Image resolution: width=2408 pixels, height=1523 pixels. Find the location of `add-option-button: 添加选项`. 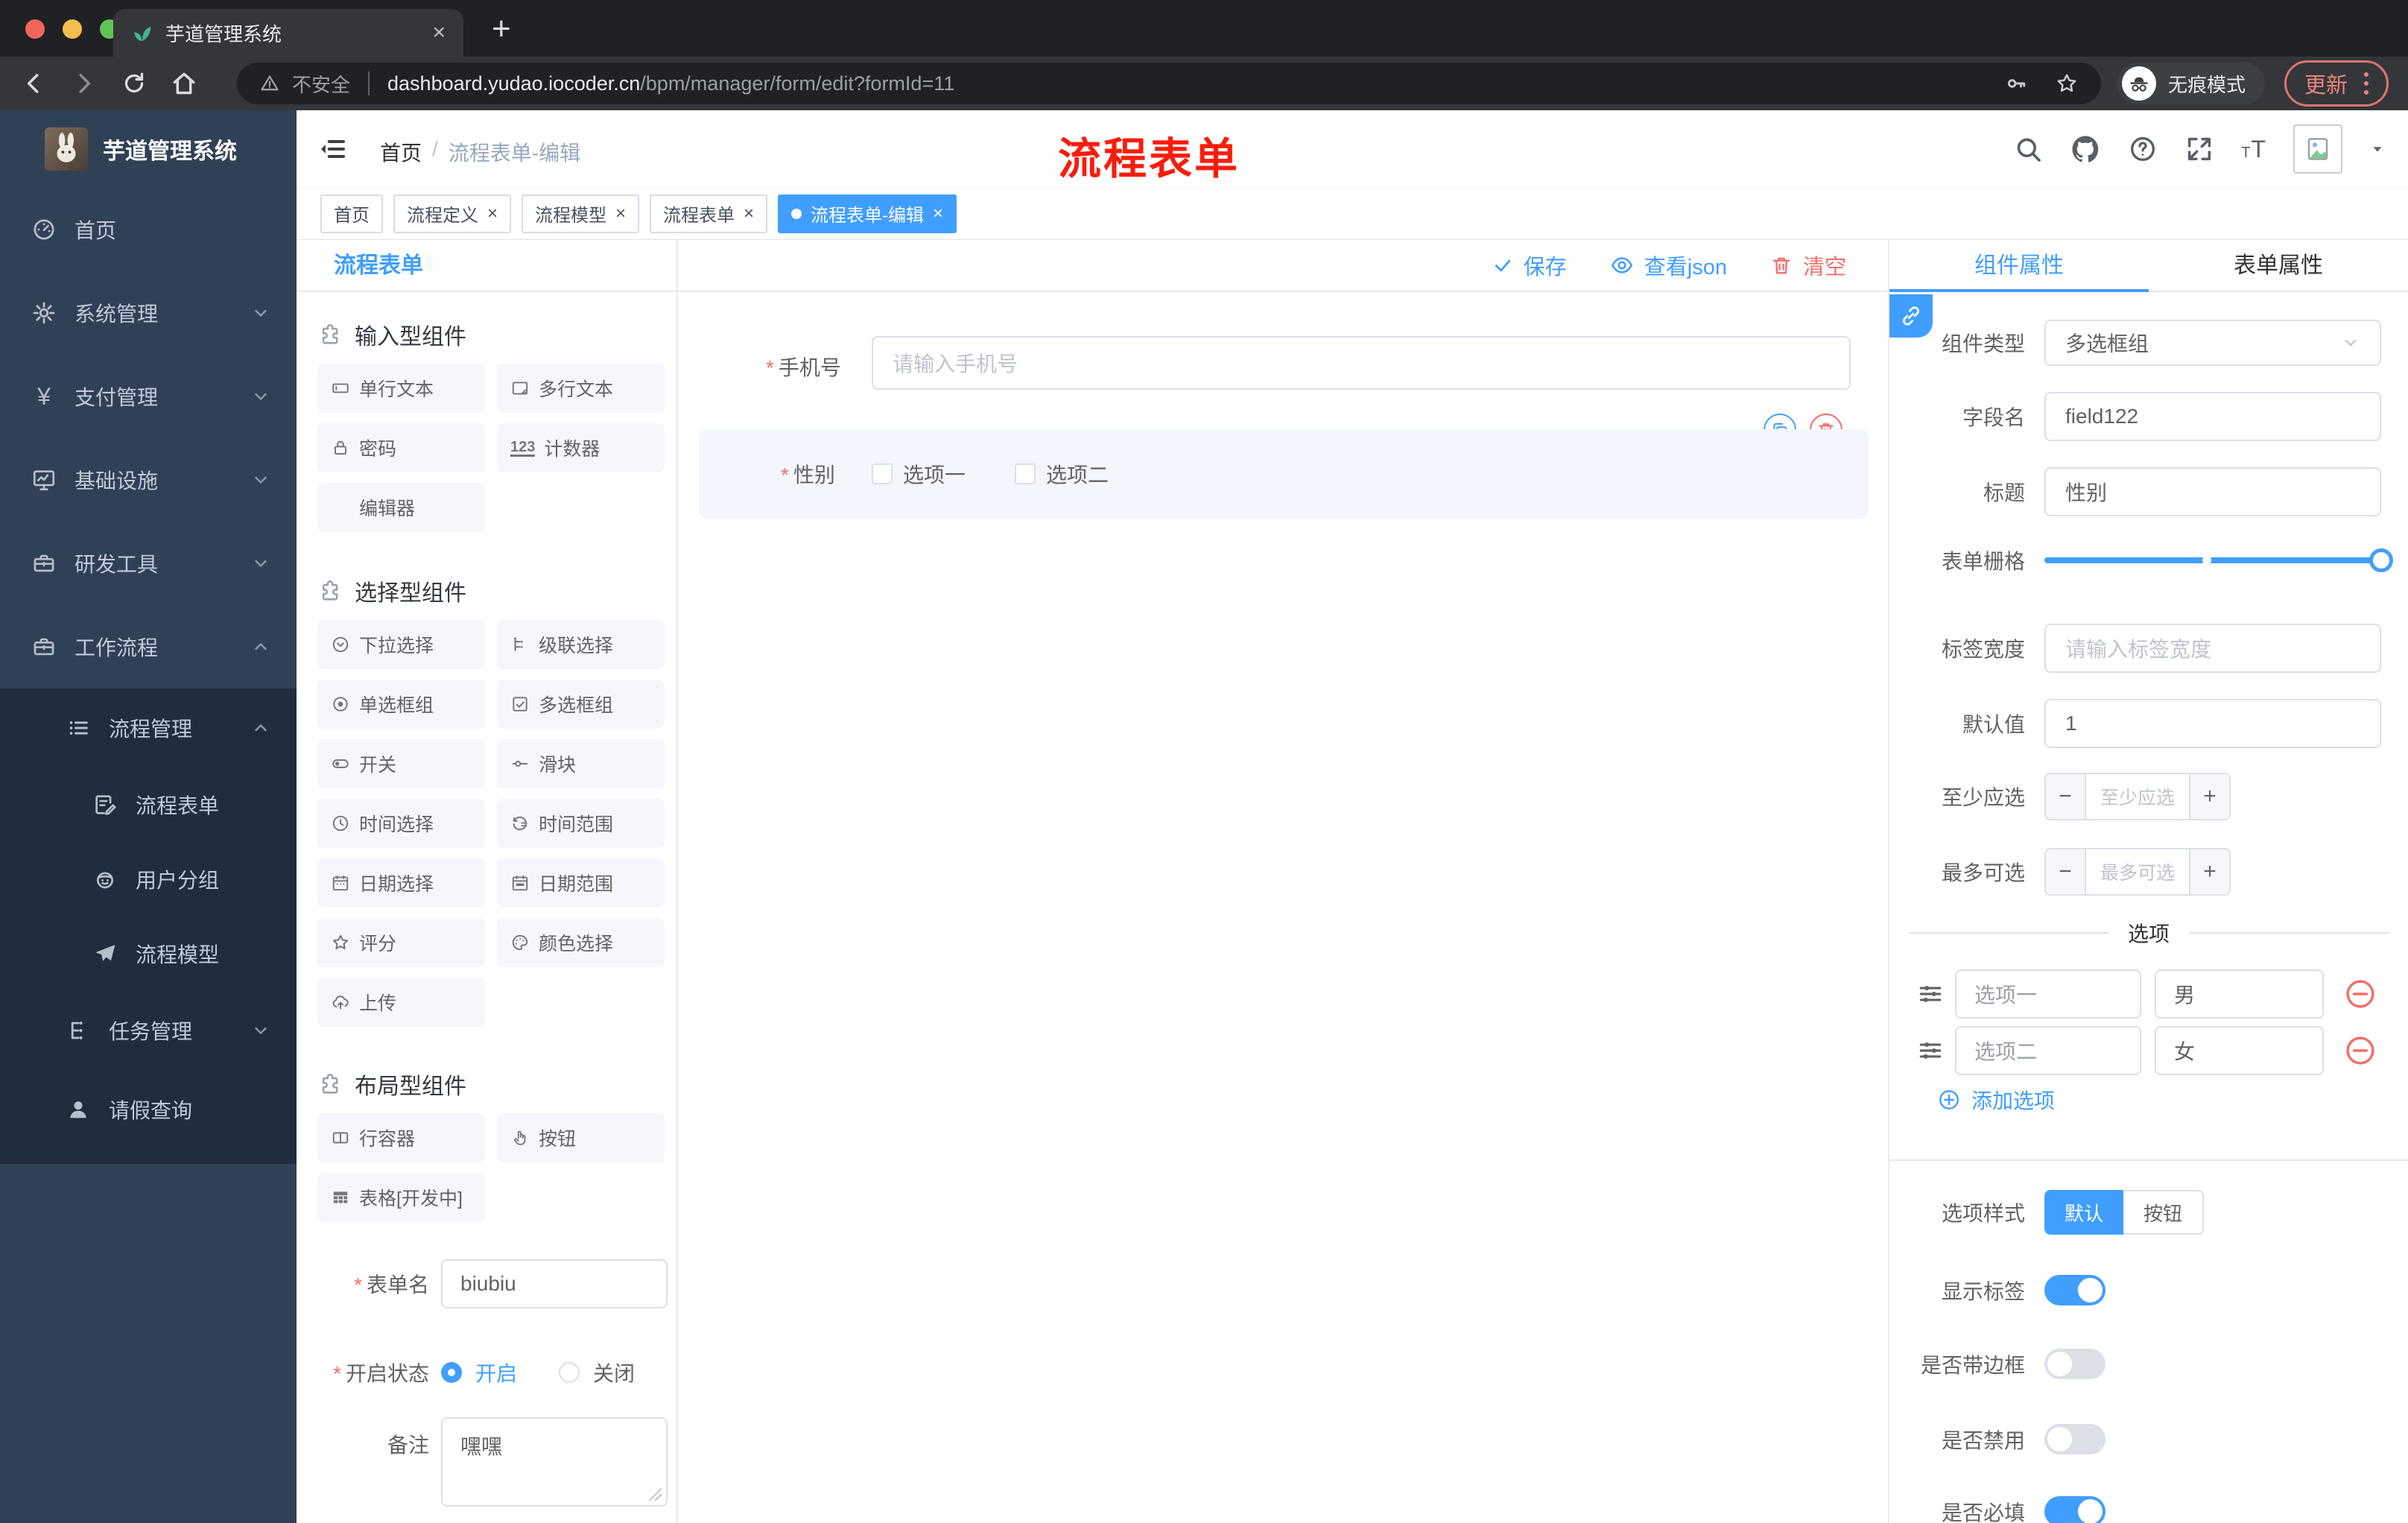

add-option-button: 添加选项 is located at coordinates (1996, 1100).